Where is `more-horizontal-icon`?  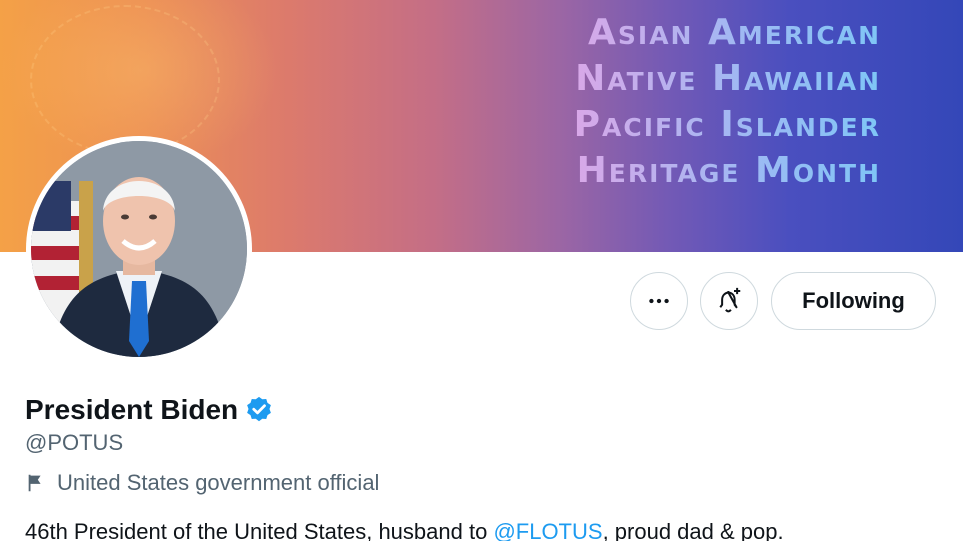
more-horizontal-icon is located at coordinates (659, 301).